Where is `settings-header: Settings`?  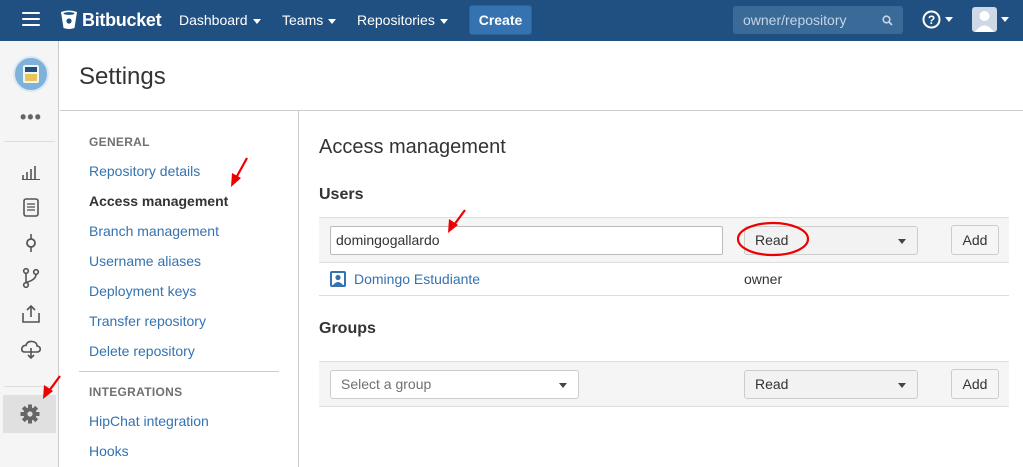 settings-header: Settings is located at coordinates (541, 76).